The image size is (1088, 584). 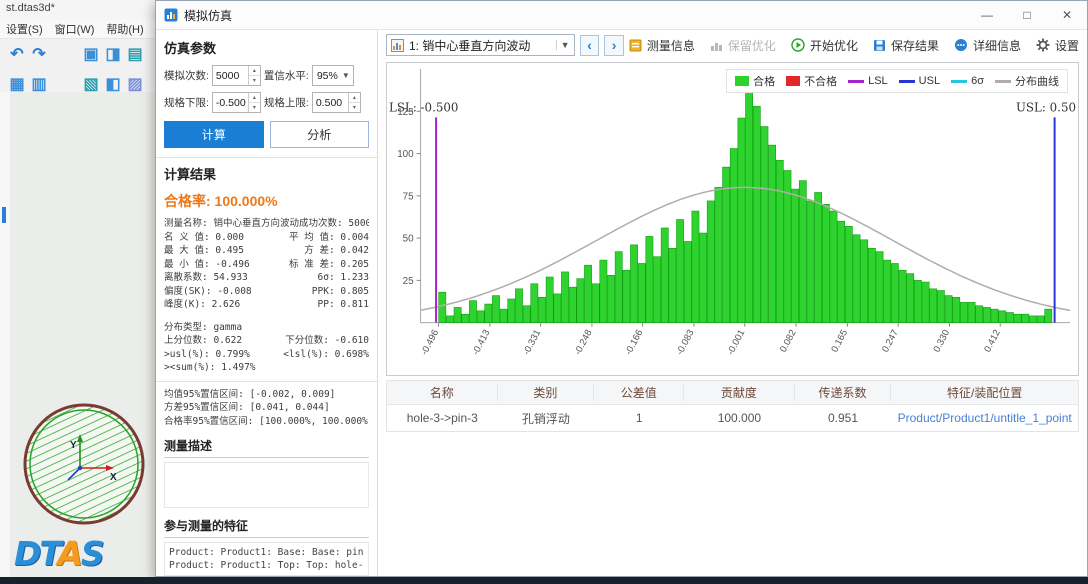 What do you see at coordinates (75, 29) in the screenshot?
I see `menu-window: 窗口(W)` at bounding box center [75, 29].